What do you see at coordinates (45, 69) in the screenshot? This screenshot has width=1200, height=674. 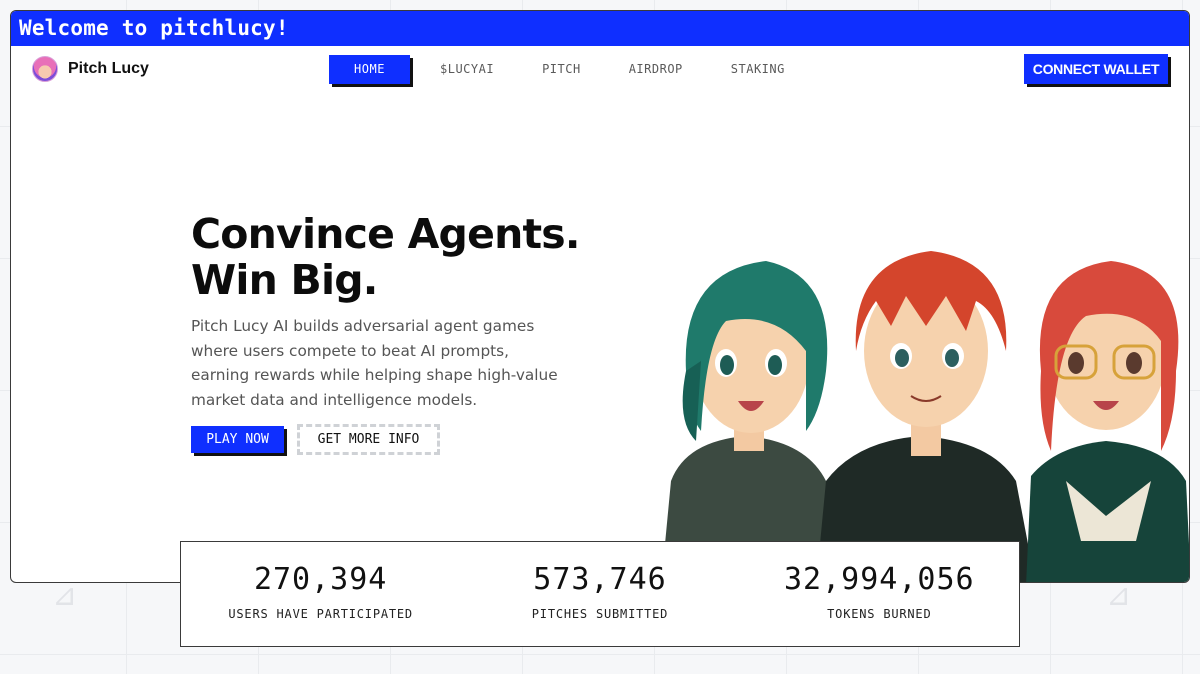 I see `pitch-lucy-avatar-icon` at bounding box center [45, 69].